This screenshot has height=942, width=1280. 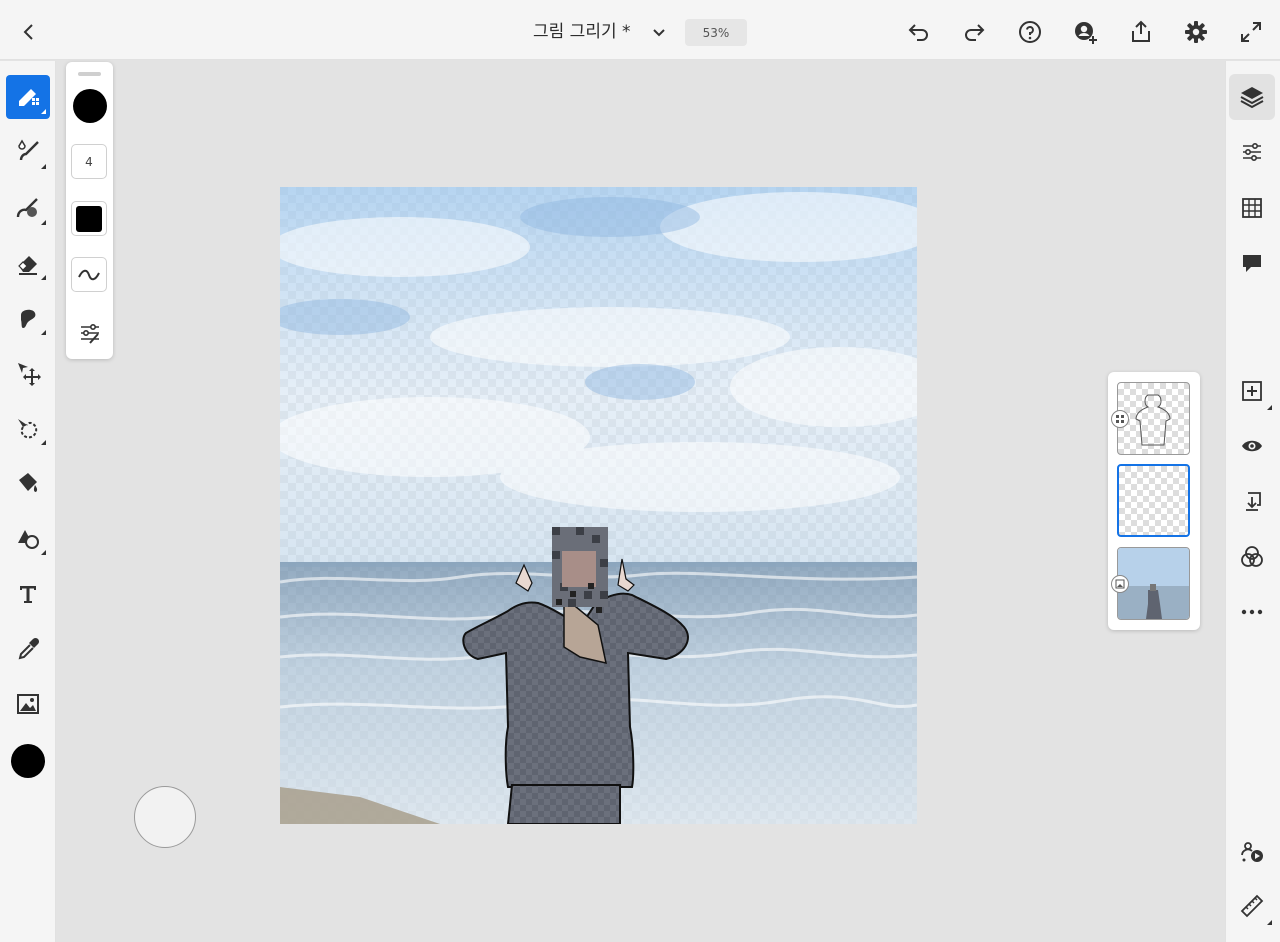 I want to click on redo-icon, so click(x=974, y=32).